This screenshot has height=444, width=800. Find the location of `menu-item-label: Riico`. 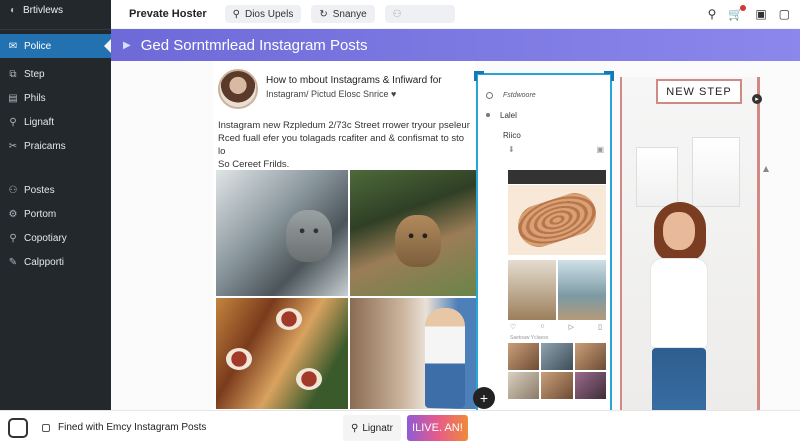

menu-item-label: Riico is located at coordinates (512, 135).